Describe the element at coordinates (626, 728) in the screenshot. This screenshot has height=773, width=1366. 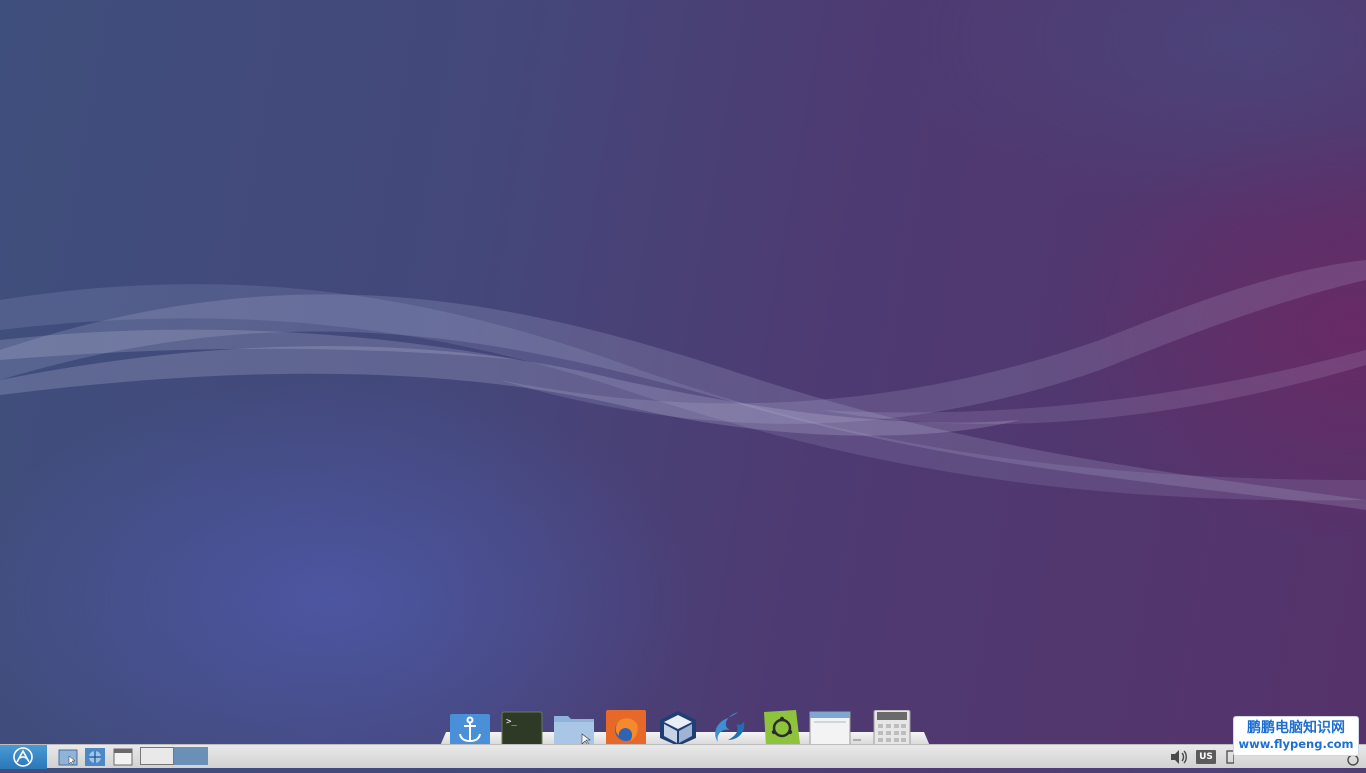
I see `firefox-icon` at that location.